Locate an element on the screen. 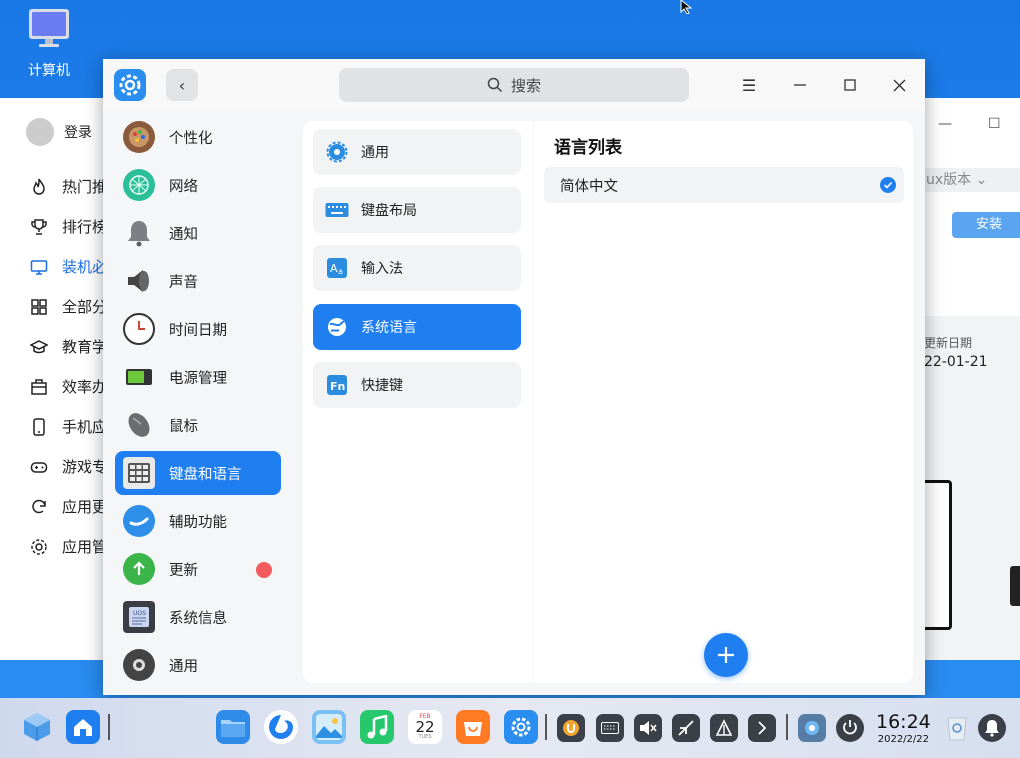 This screenshot has height=758, width=1020. next-screenshot-button is located at coordinates (1015, 586).